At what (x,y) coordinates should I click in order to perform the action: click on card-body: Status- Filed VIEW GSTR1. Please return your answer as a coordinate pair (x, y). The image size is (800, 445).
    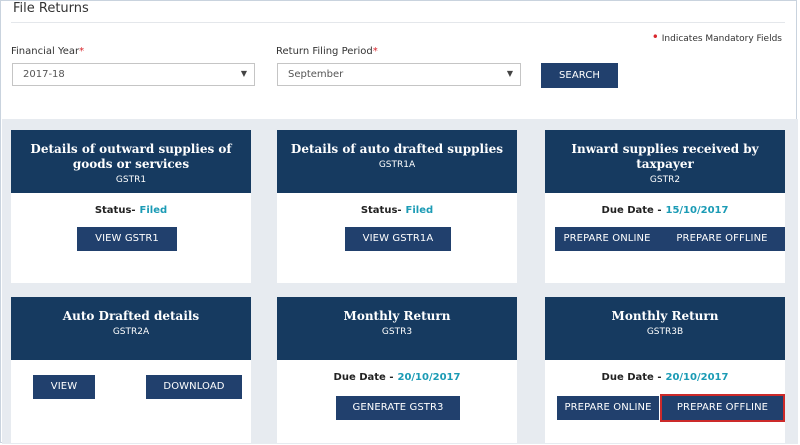
    Looking at the image, I should click on (131, 238).